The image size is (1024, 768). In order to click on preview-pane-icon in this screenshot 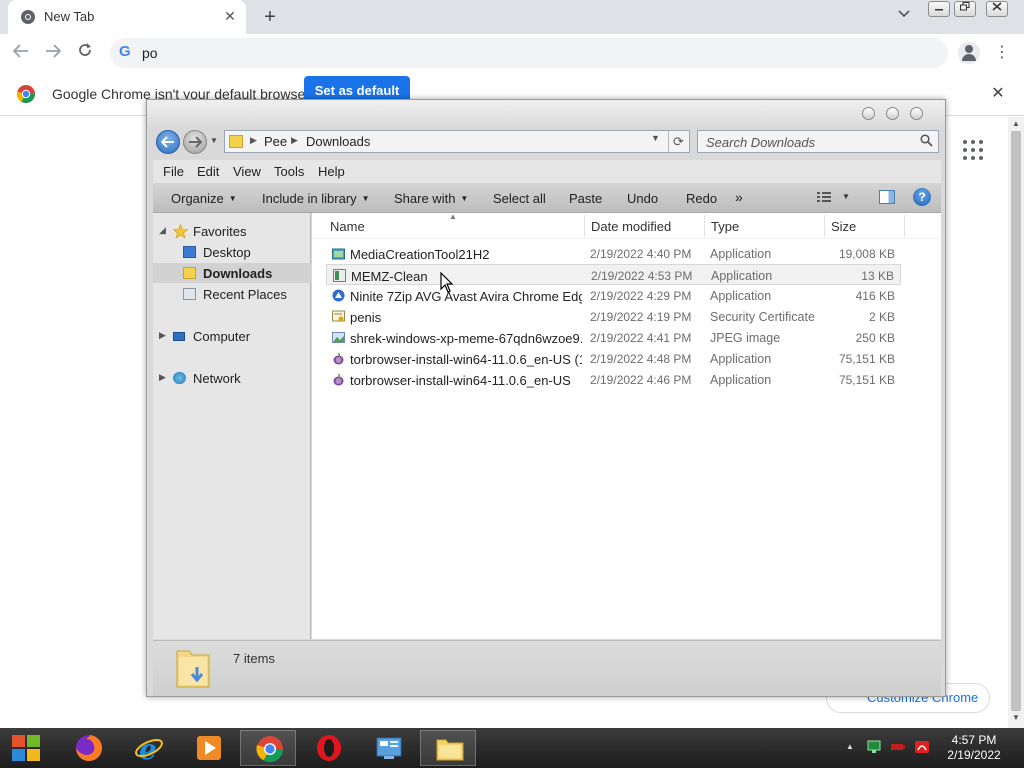, I will do `click(887, 197)`.